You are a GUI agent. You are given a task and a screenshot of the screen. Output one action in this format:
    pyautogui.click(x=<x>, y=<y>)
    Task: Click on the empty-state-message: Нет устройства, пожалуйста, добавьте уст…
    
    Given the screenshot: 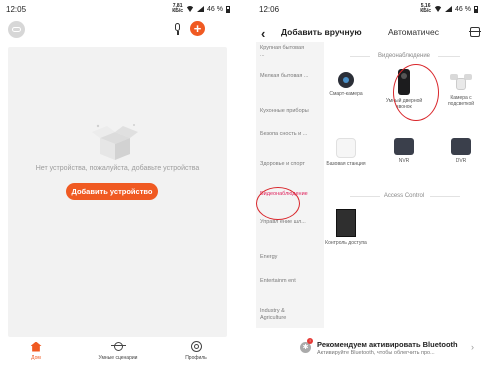 What is the action you would take?
    pyautogui.click(x=117, y=168)
    